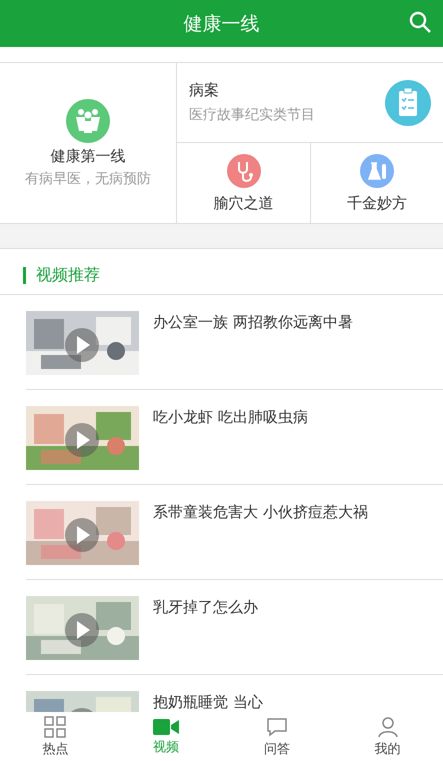 The image size is (443, 761). Describe the element at coordinates (387, 727) in the screenshot. I see `person-icon` at that location.